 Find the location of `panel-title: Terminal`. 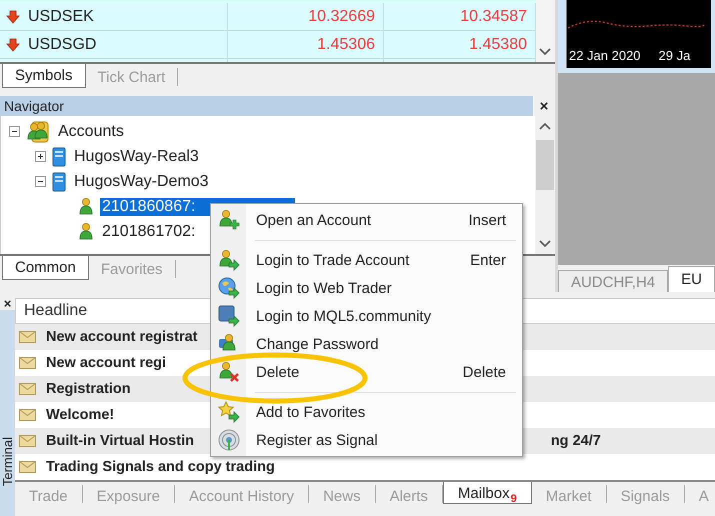

panel-title: Terminal is located at coordinates (7, 461).